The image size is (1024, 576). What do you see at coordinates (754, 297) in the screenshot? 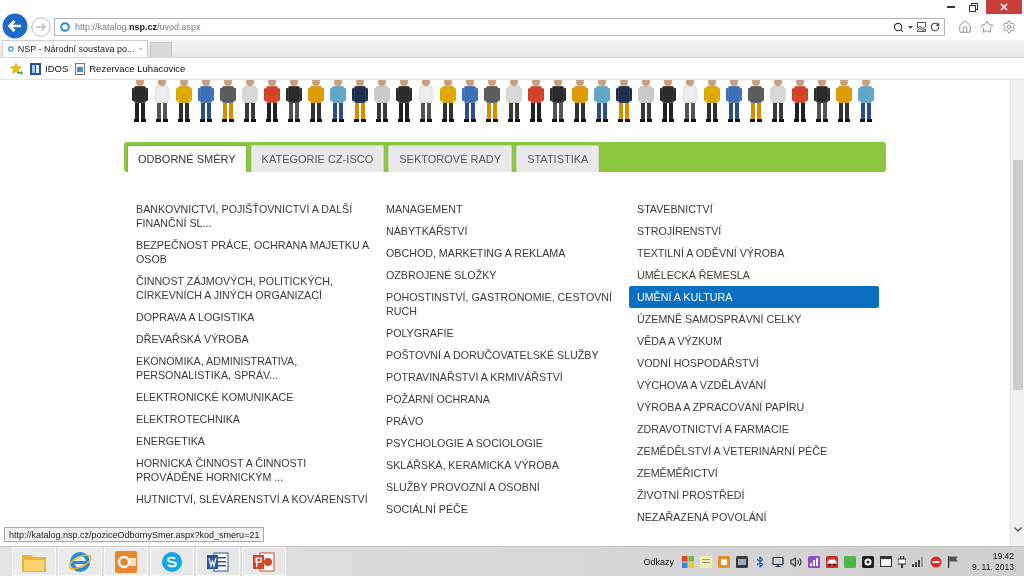
I see `category-link: UMĚNÍ A KULTURA` at bounding box center [754, 297].